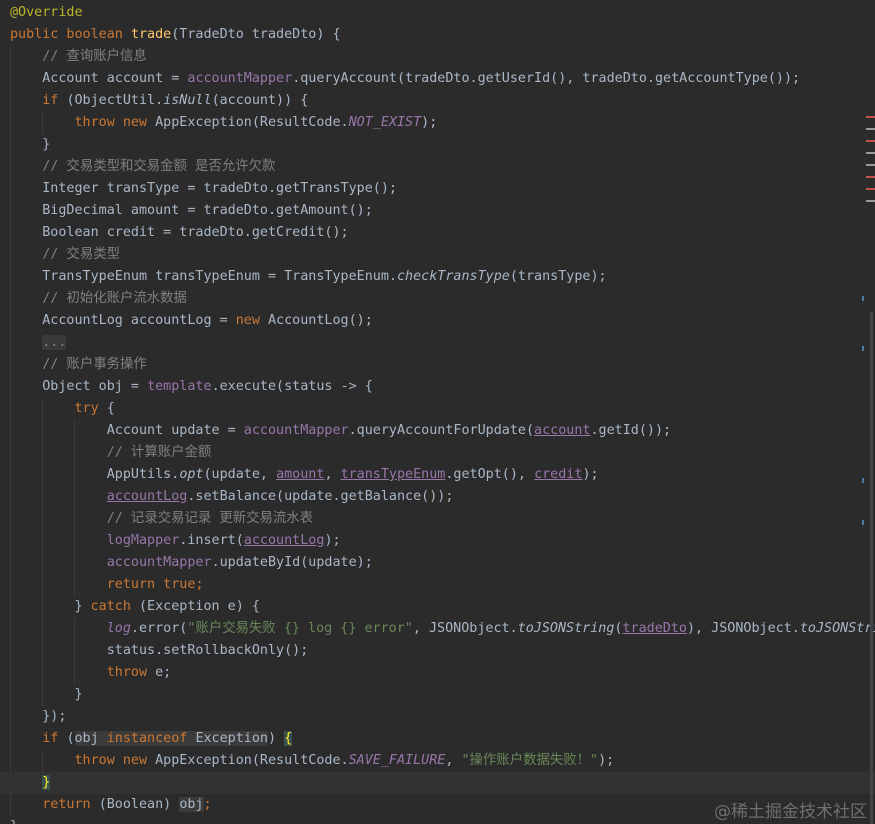  What do you see at coordinates (57, 409) in the screenshot?
I see `code-line: try {` at bounding box center [57, 409].